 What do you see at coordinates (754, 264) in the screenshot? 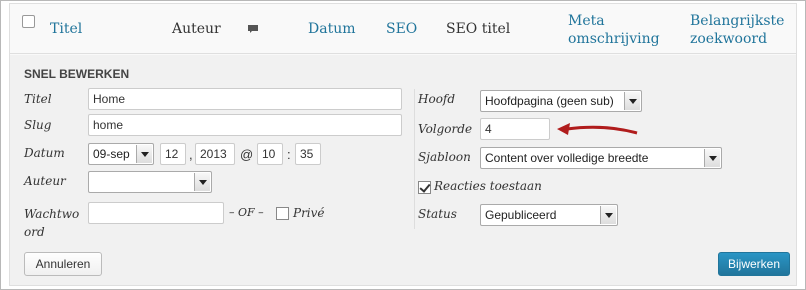
I see `update-button: Bijwerken` at bounding box center [754, 264].